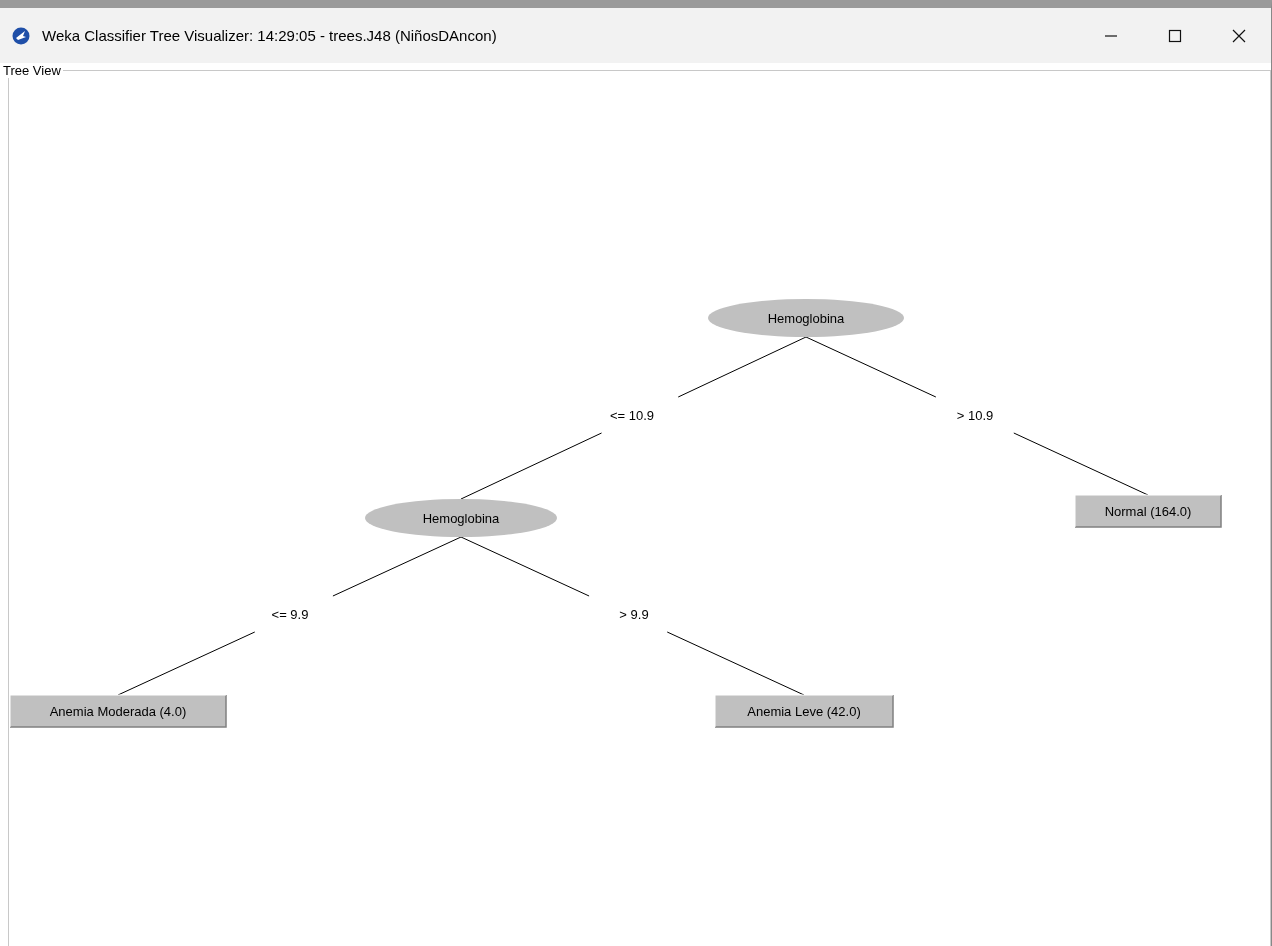 This screenshot has height=946, width=1272. I want to click on node-label: Anemia Moderada (4.0), so click(118, 711).